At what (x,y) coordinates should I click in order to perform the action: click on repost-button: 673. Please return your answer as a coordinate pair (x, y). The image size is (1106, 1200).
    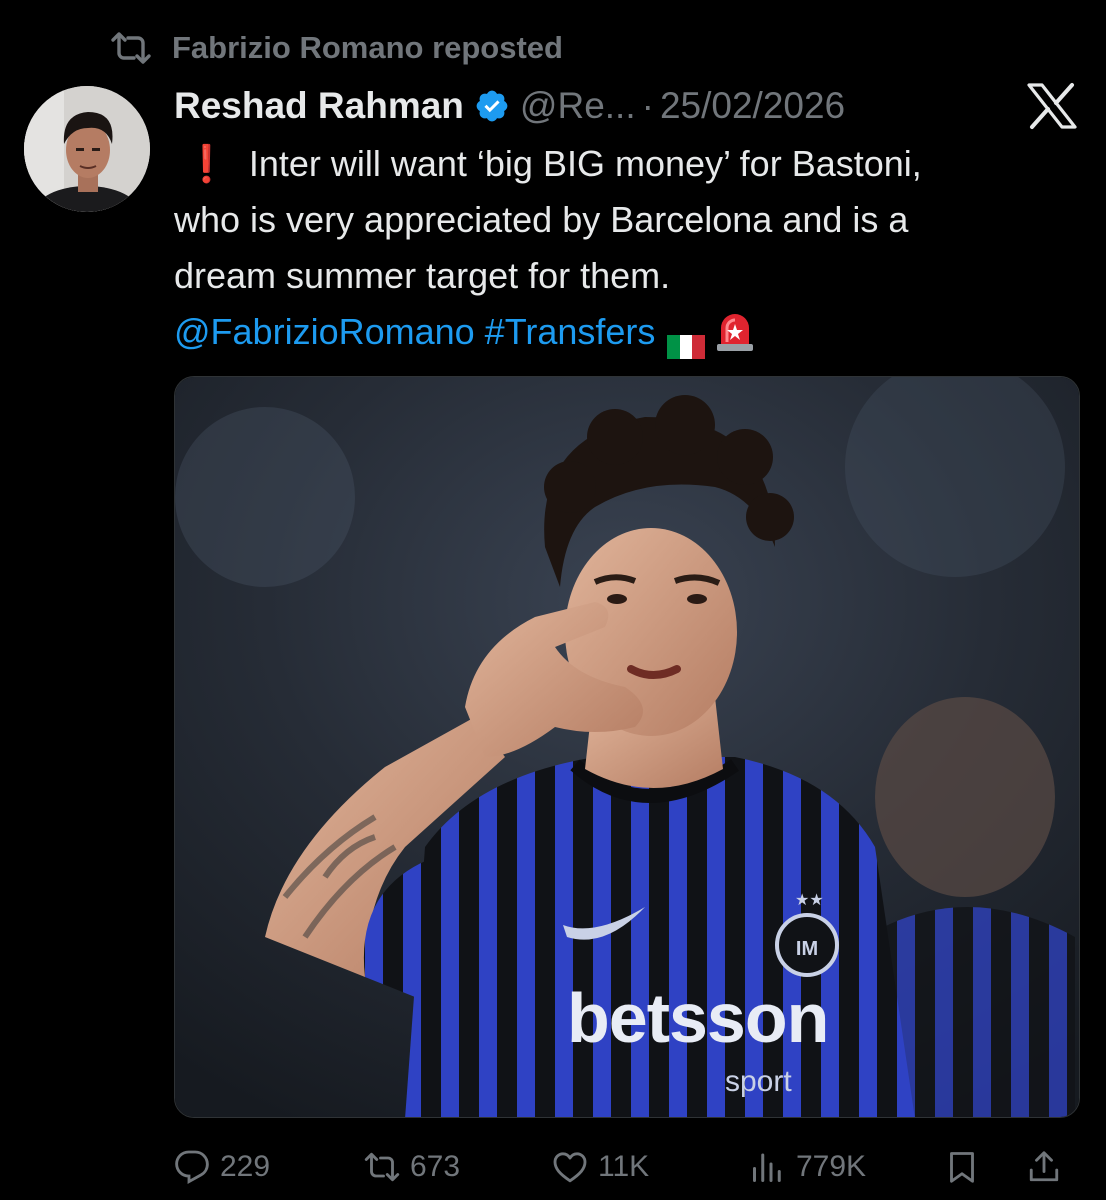
    Looking at the image, I should click on (412, 1167).